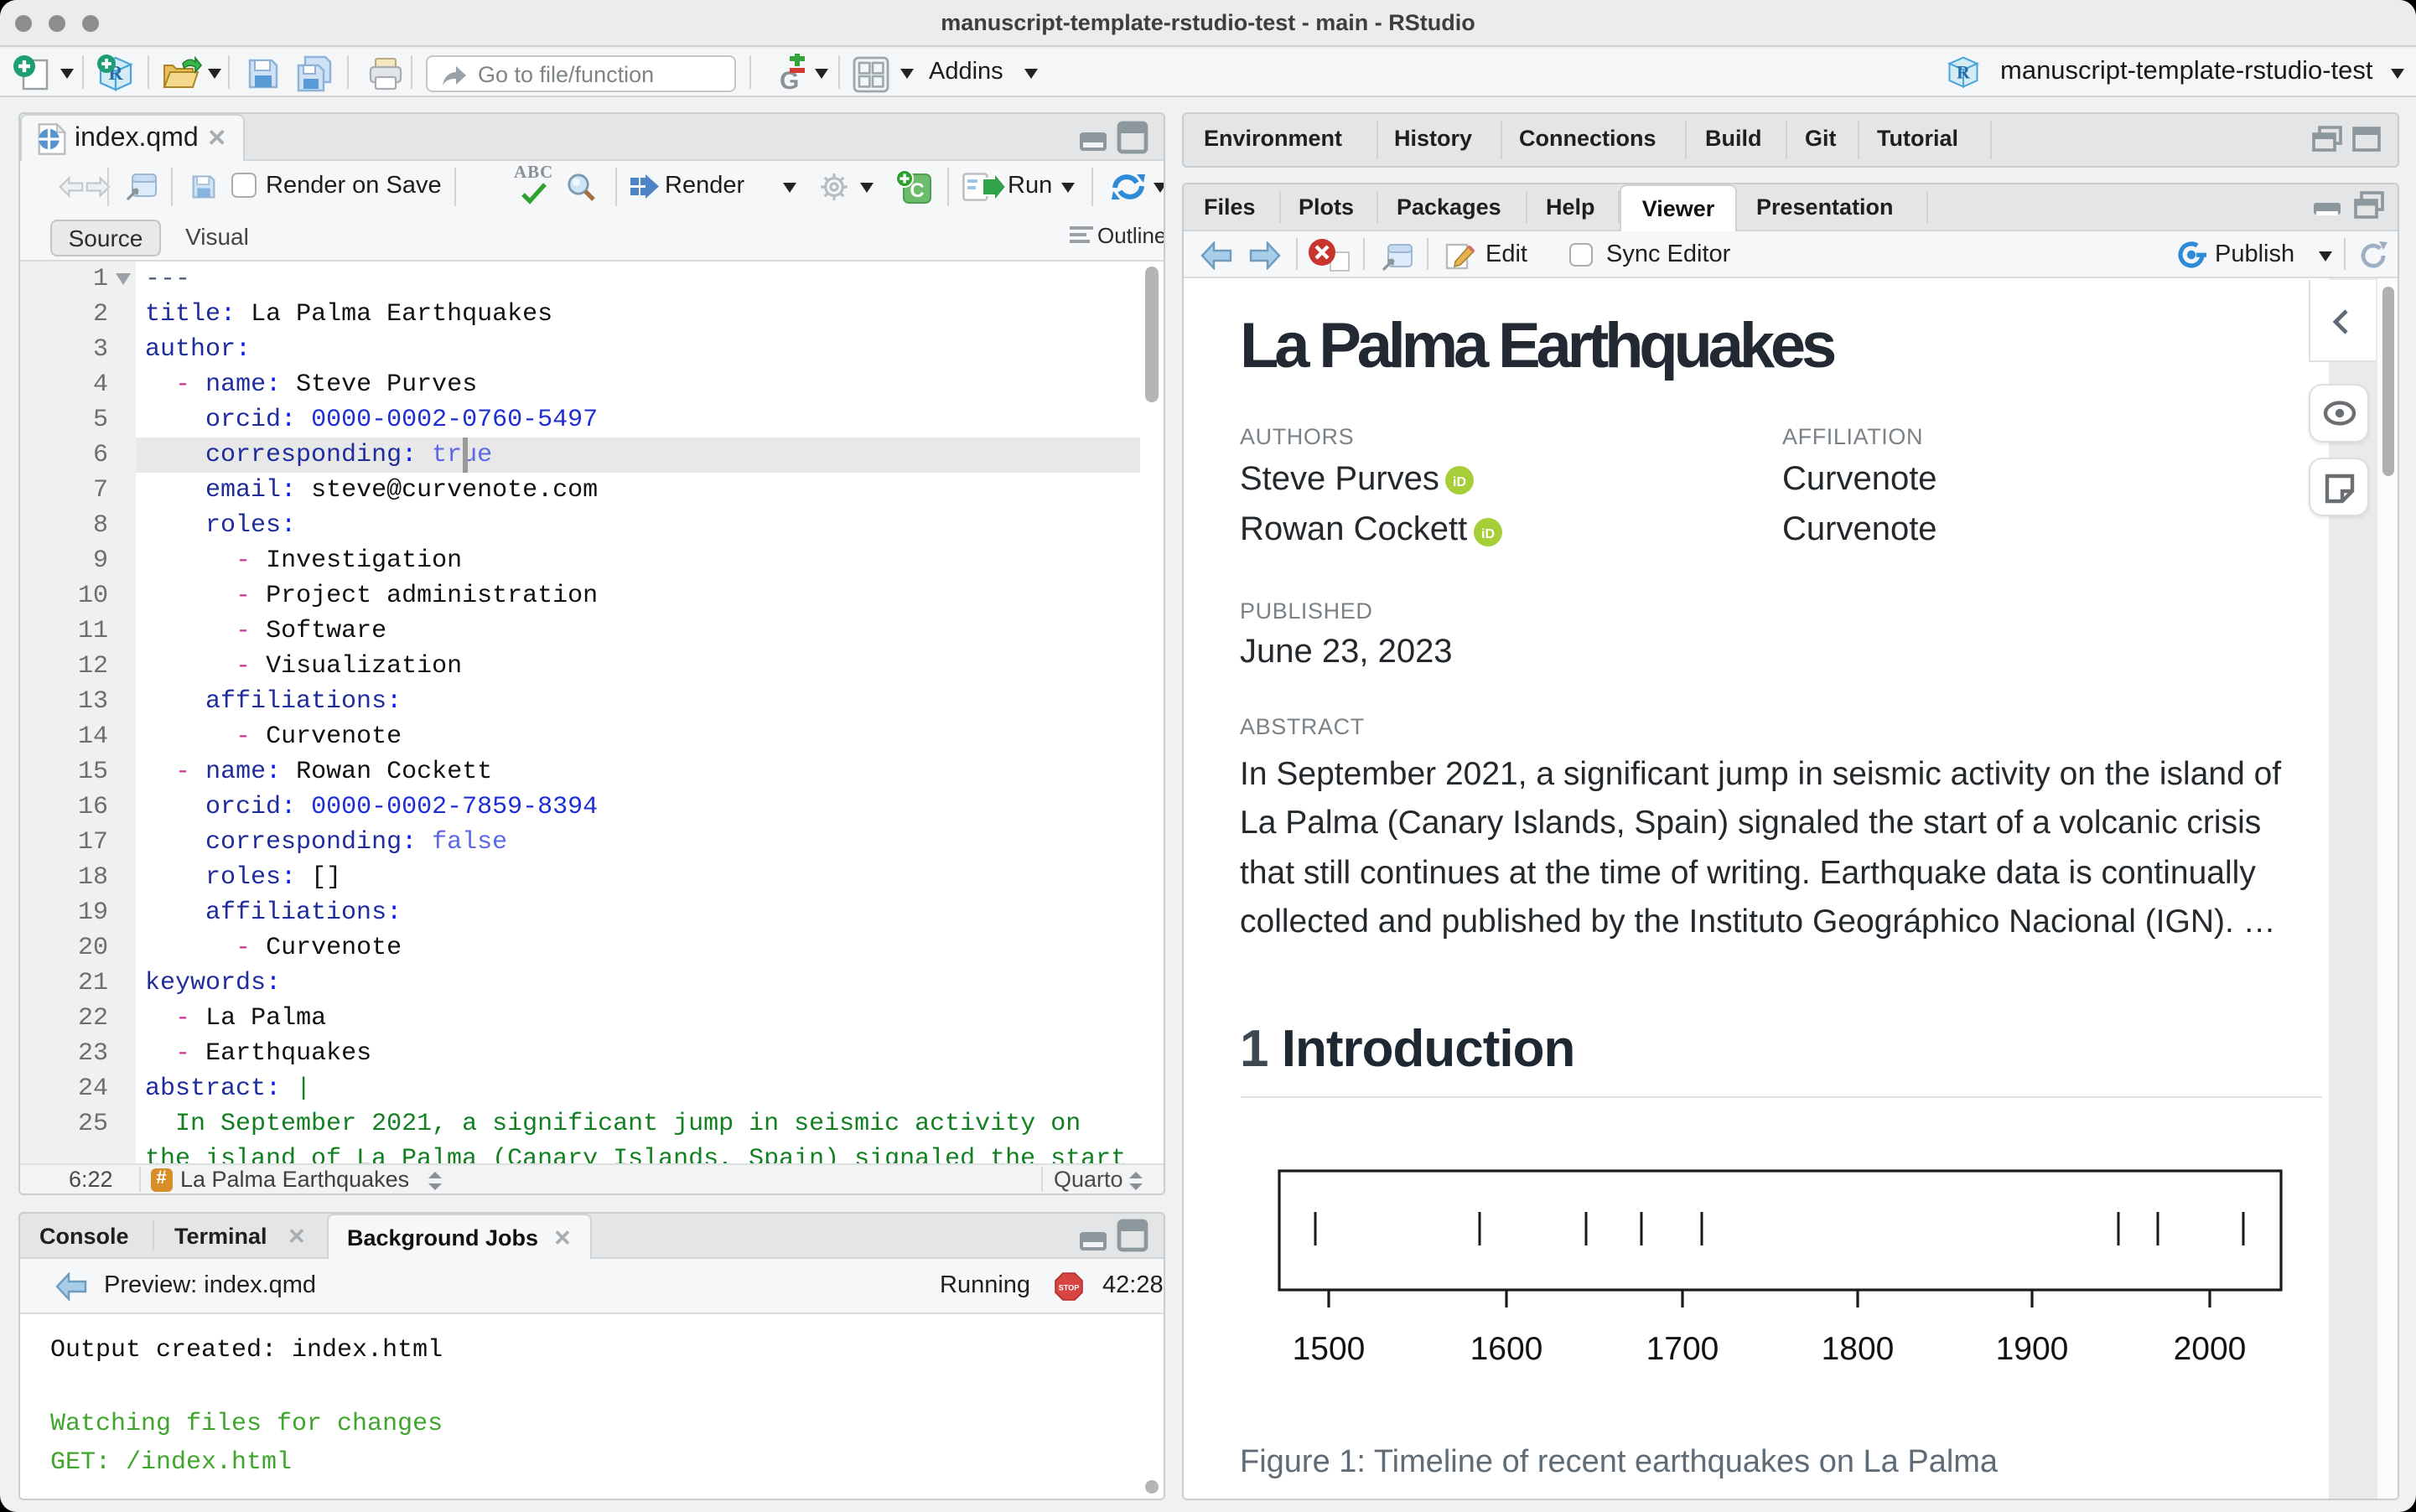 This screenshot has height=1512, width=2416. Describe the element at coordinates (1328, 1349) in the screenshot. I see `svg-text: 1500` at that location.